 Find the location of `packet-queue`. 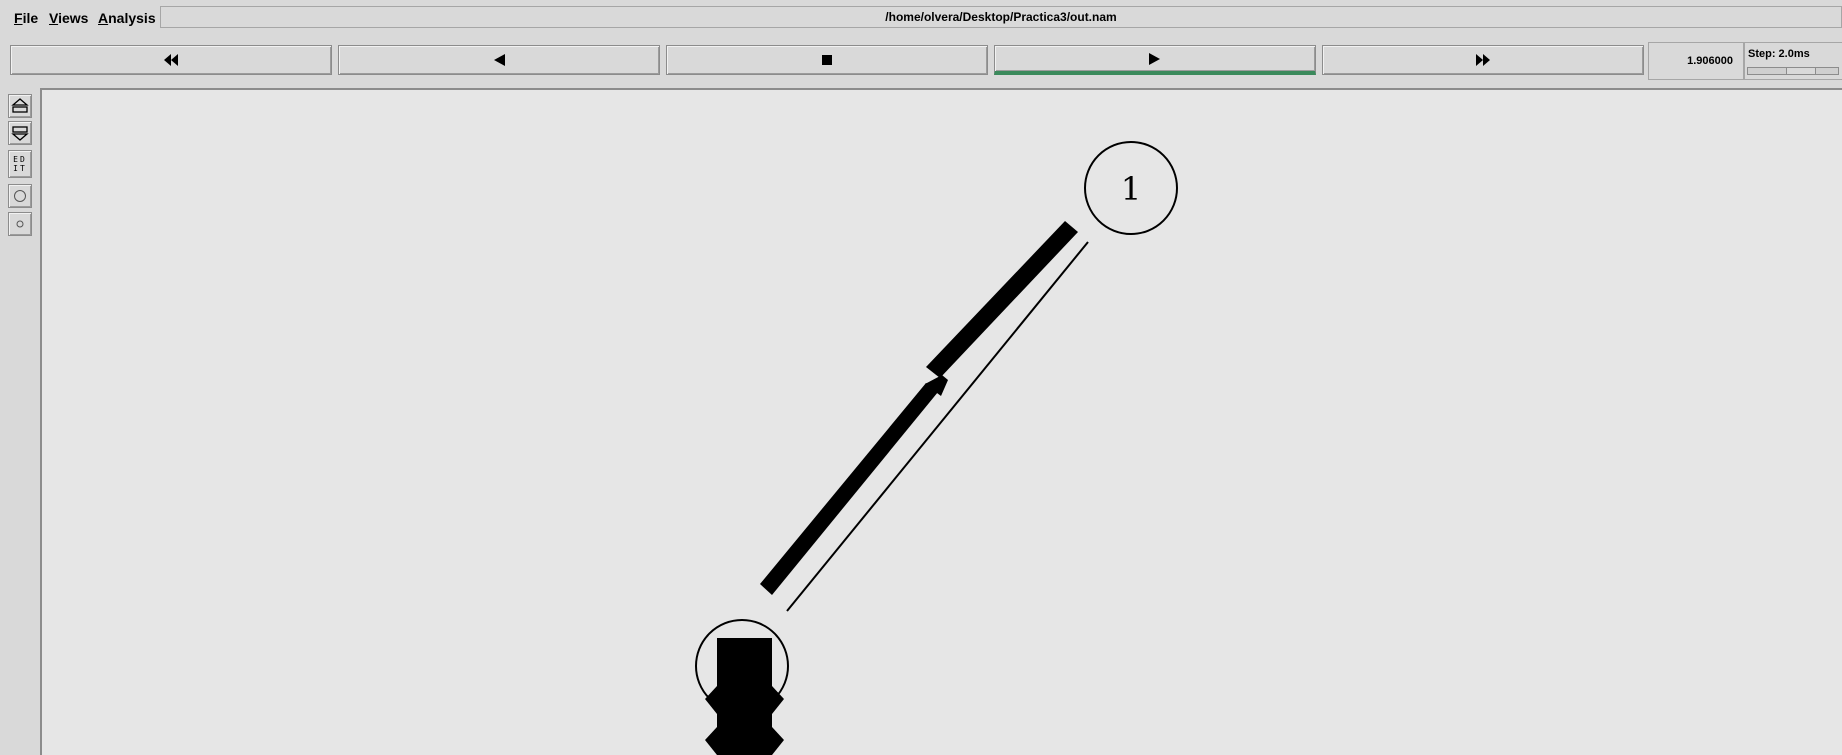

packet-queue is located at coordinates (744, 696).